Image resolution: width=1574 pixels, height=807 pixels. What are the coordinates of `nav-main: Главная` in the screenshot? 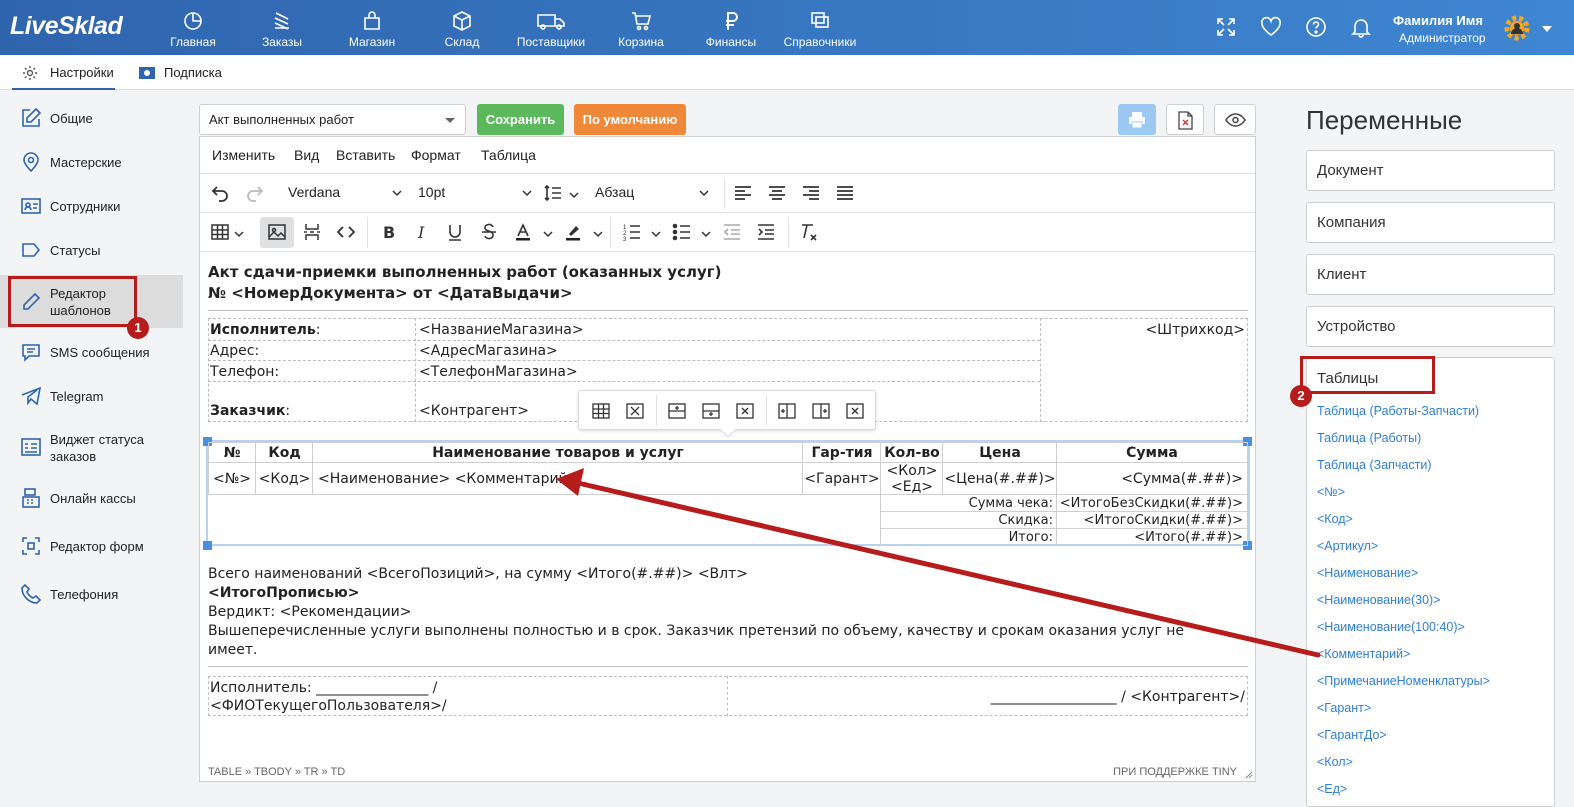 It's located at (193, 27).